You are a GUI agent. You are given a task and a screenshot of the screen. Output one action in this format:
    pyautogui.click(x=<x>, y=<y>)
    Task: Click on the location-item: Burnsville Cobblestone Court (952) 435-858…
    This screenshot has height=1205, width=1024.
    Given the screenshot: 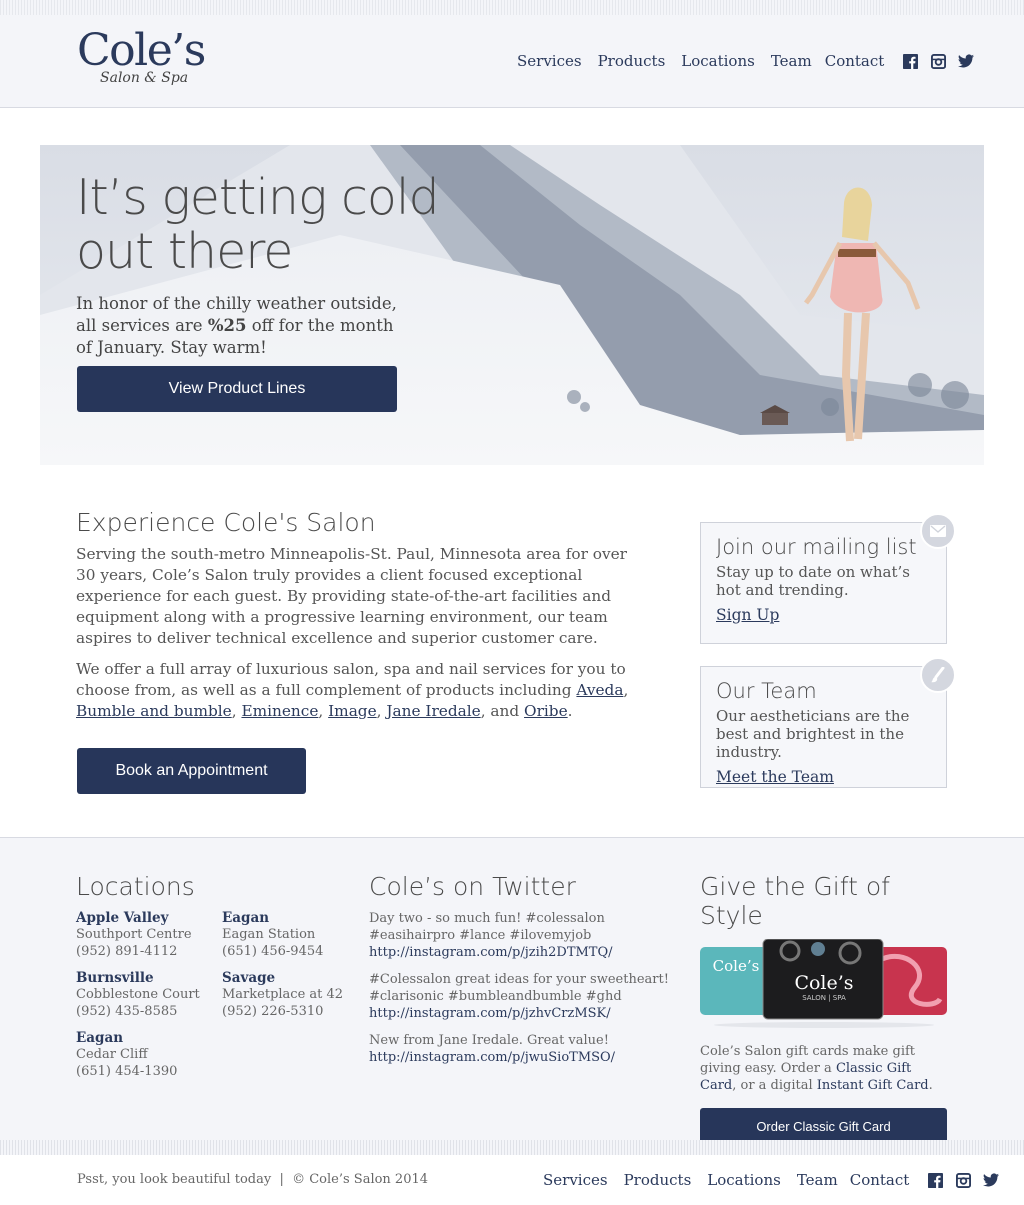 What is the action you would take?
    pyautogui.click(x=149, y=995)
    